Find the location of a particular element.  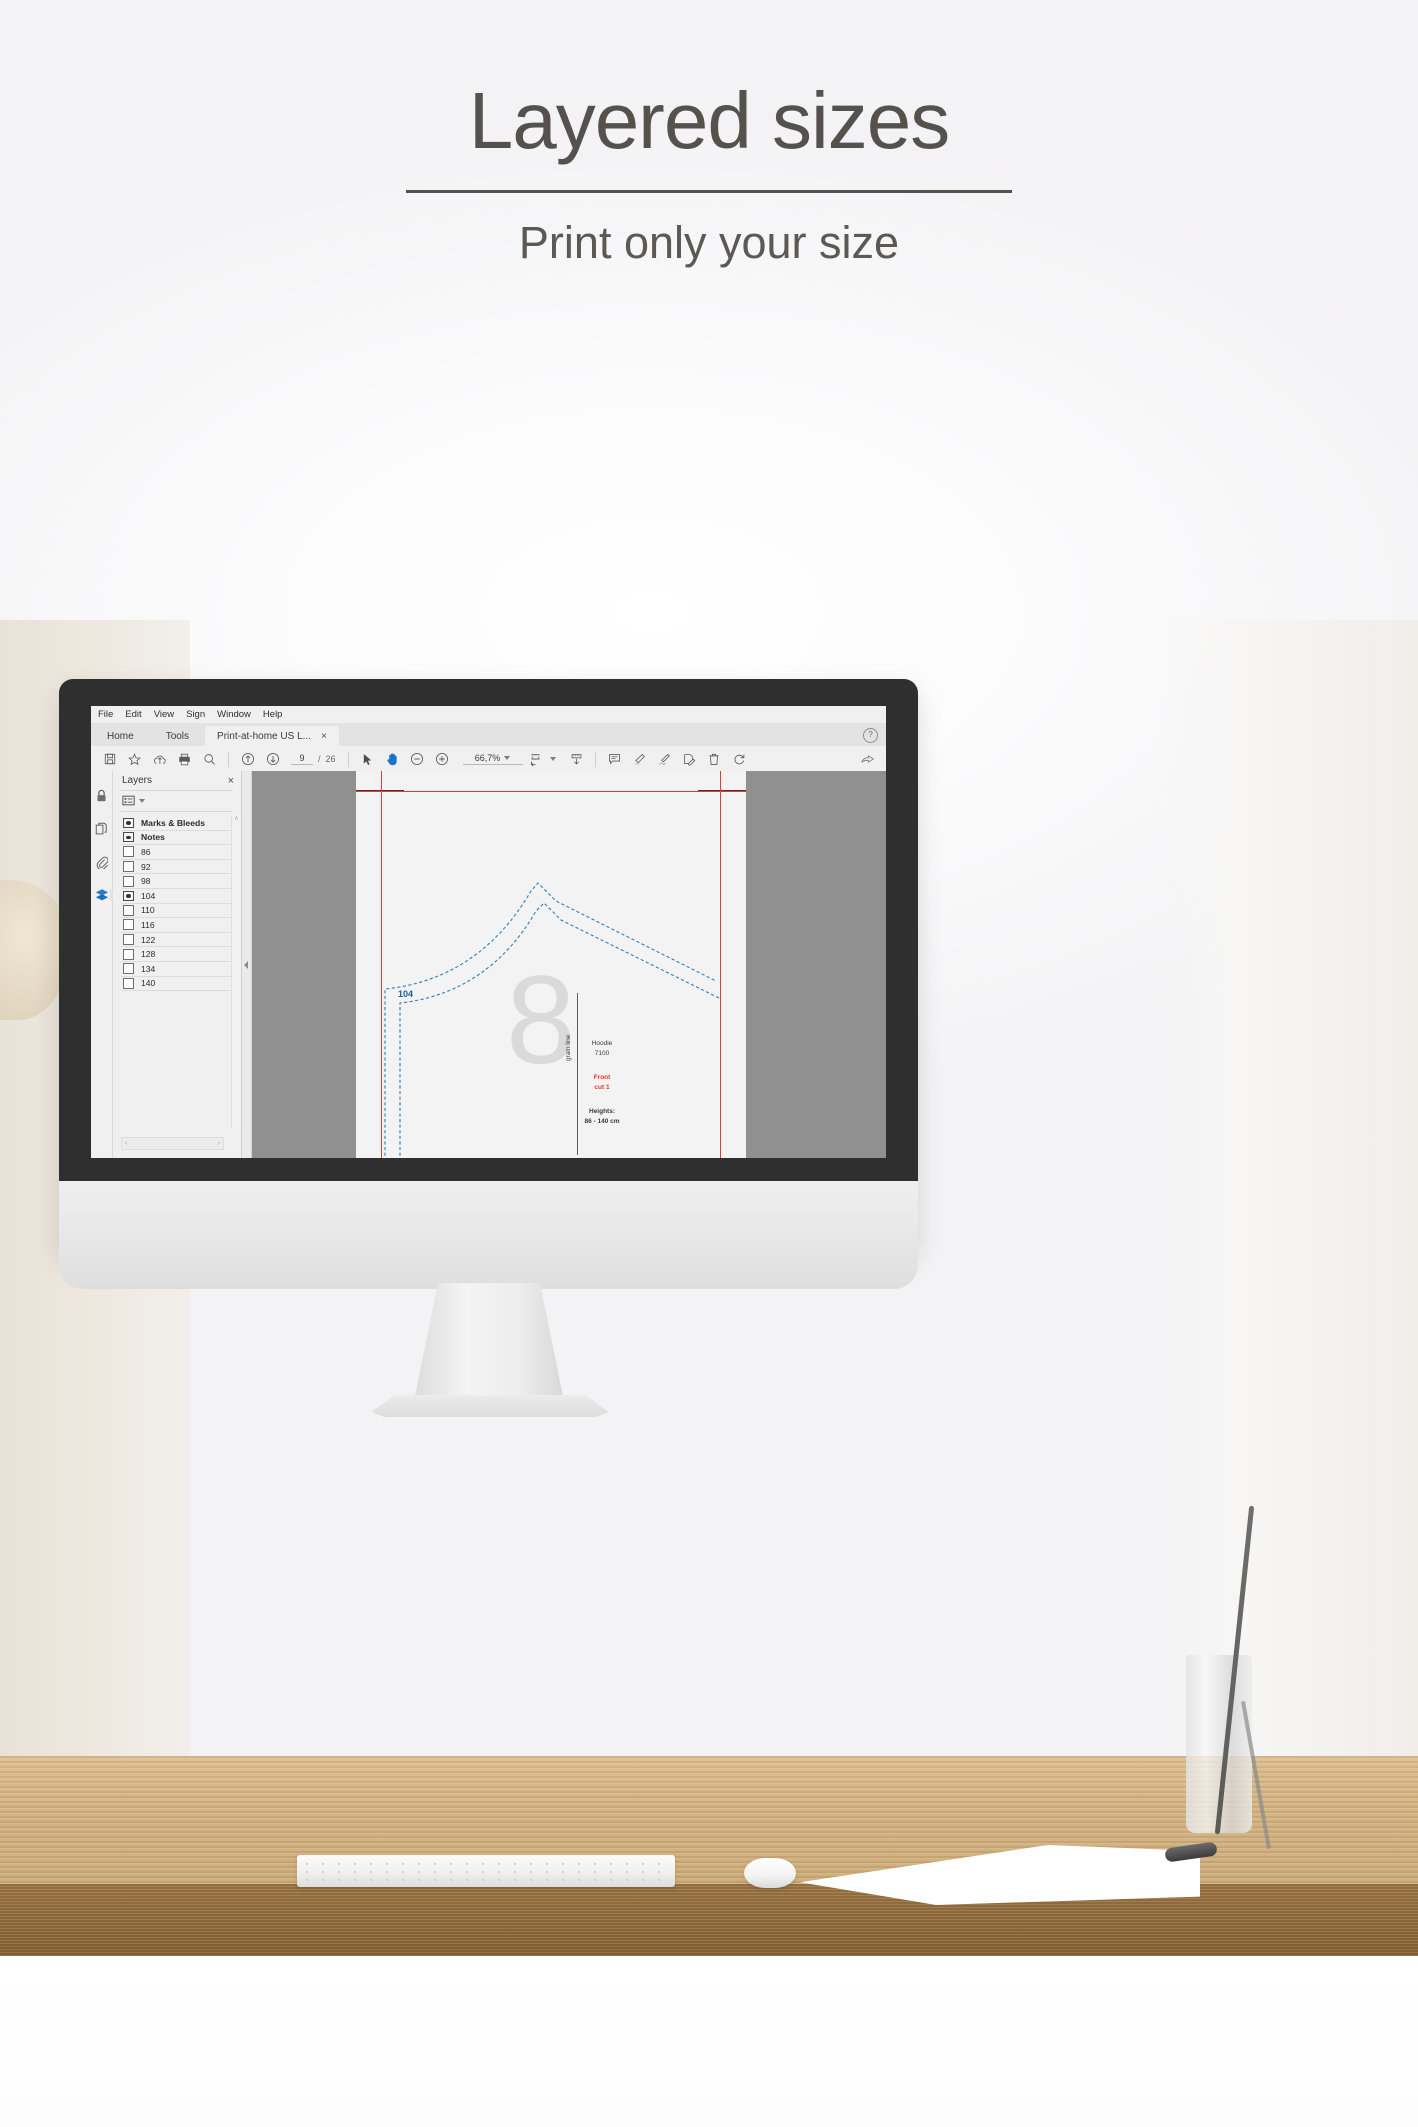

layer-row: Marks & Bleeds is located at coordinates (177, 823).